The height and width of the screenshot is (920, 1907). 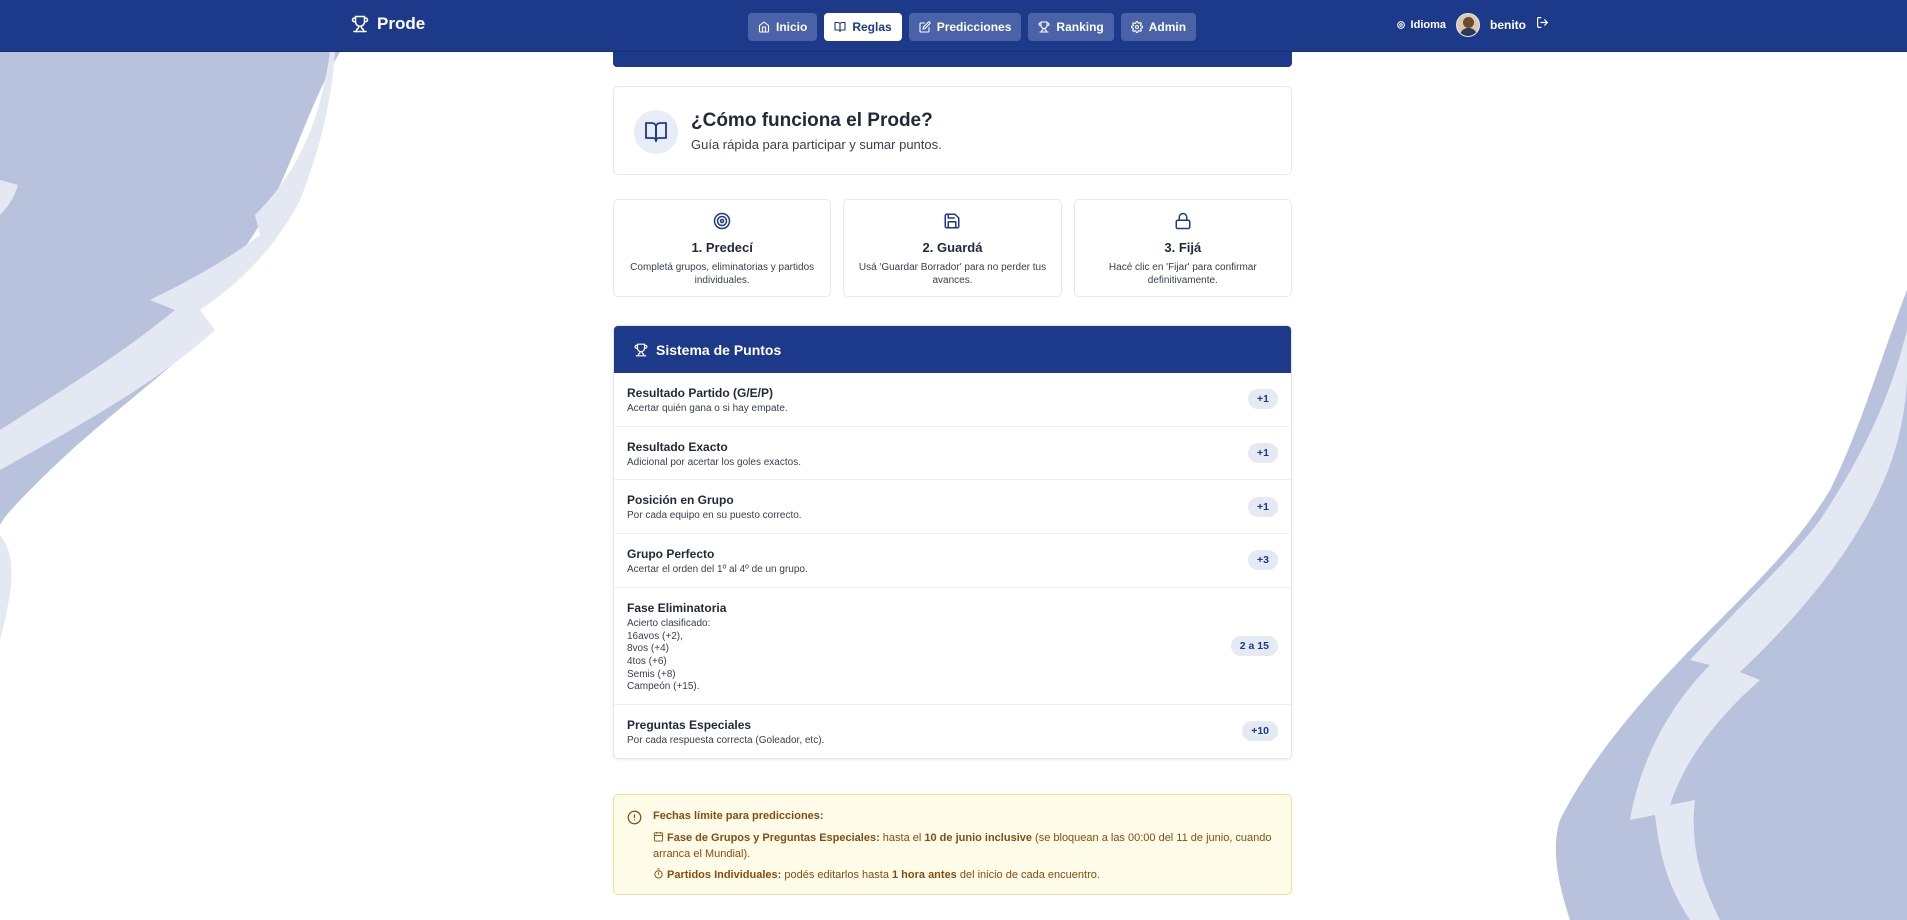 What do you see at coordinates (722, 221) in the screenshot?
I see `target-icon` at bounding box center [722, 221].